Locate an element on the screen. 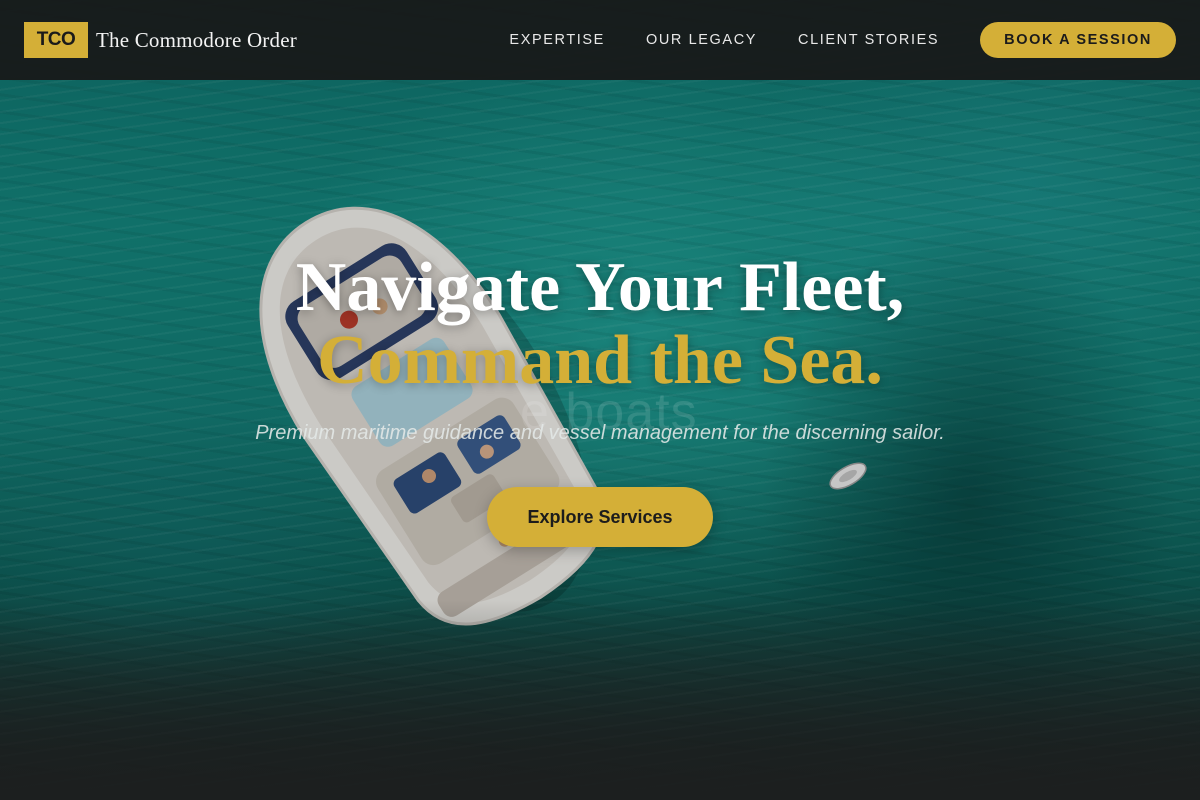 Image resolution: width=1200 pixels, height=800 pixels. nav-link-expertise: EXPERTISE is located at coordinates (557, 40).